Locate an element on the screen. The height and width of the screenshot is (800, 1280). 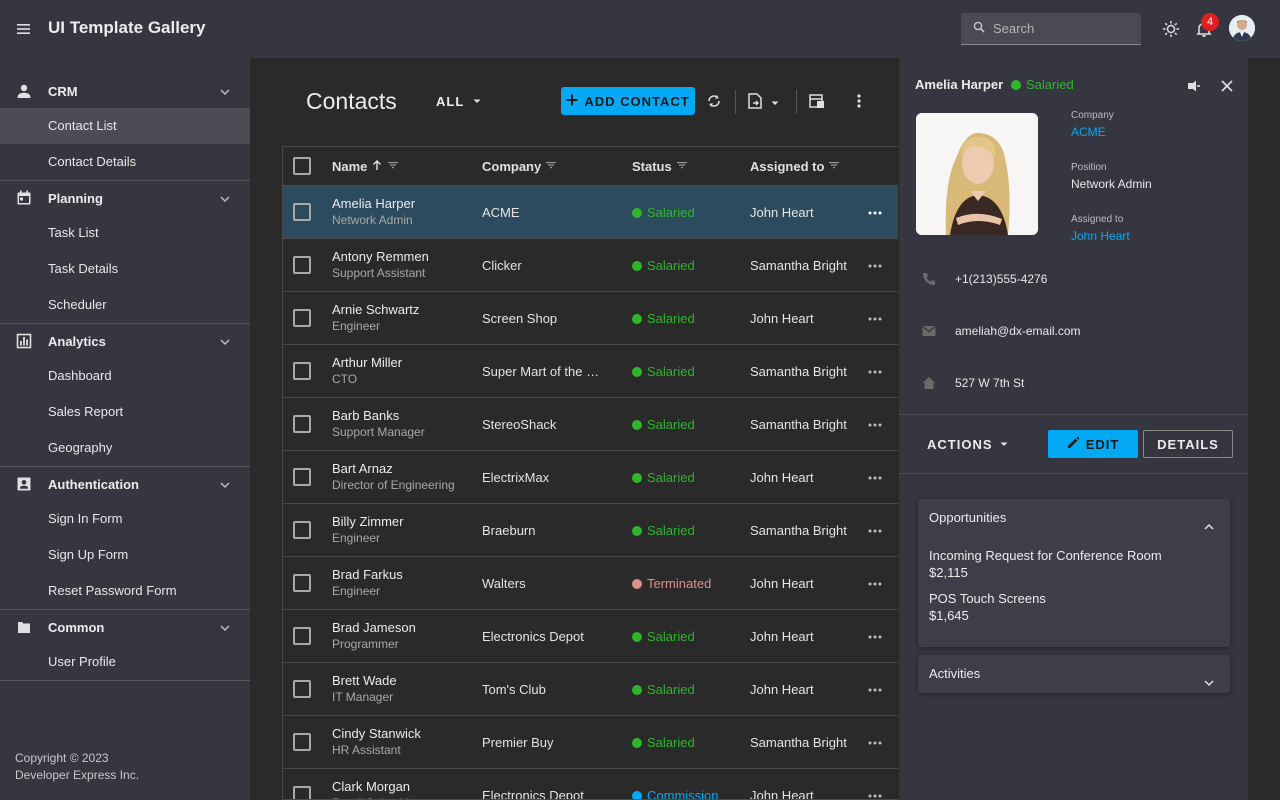
user-avatar is located at coordinates (1242, 28).